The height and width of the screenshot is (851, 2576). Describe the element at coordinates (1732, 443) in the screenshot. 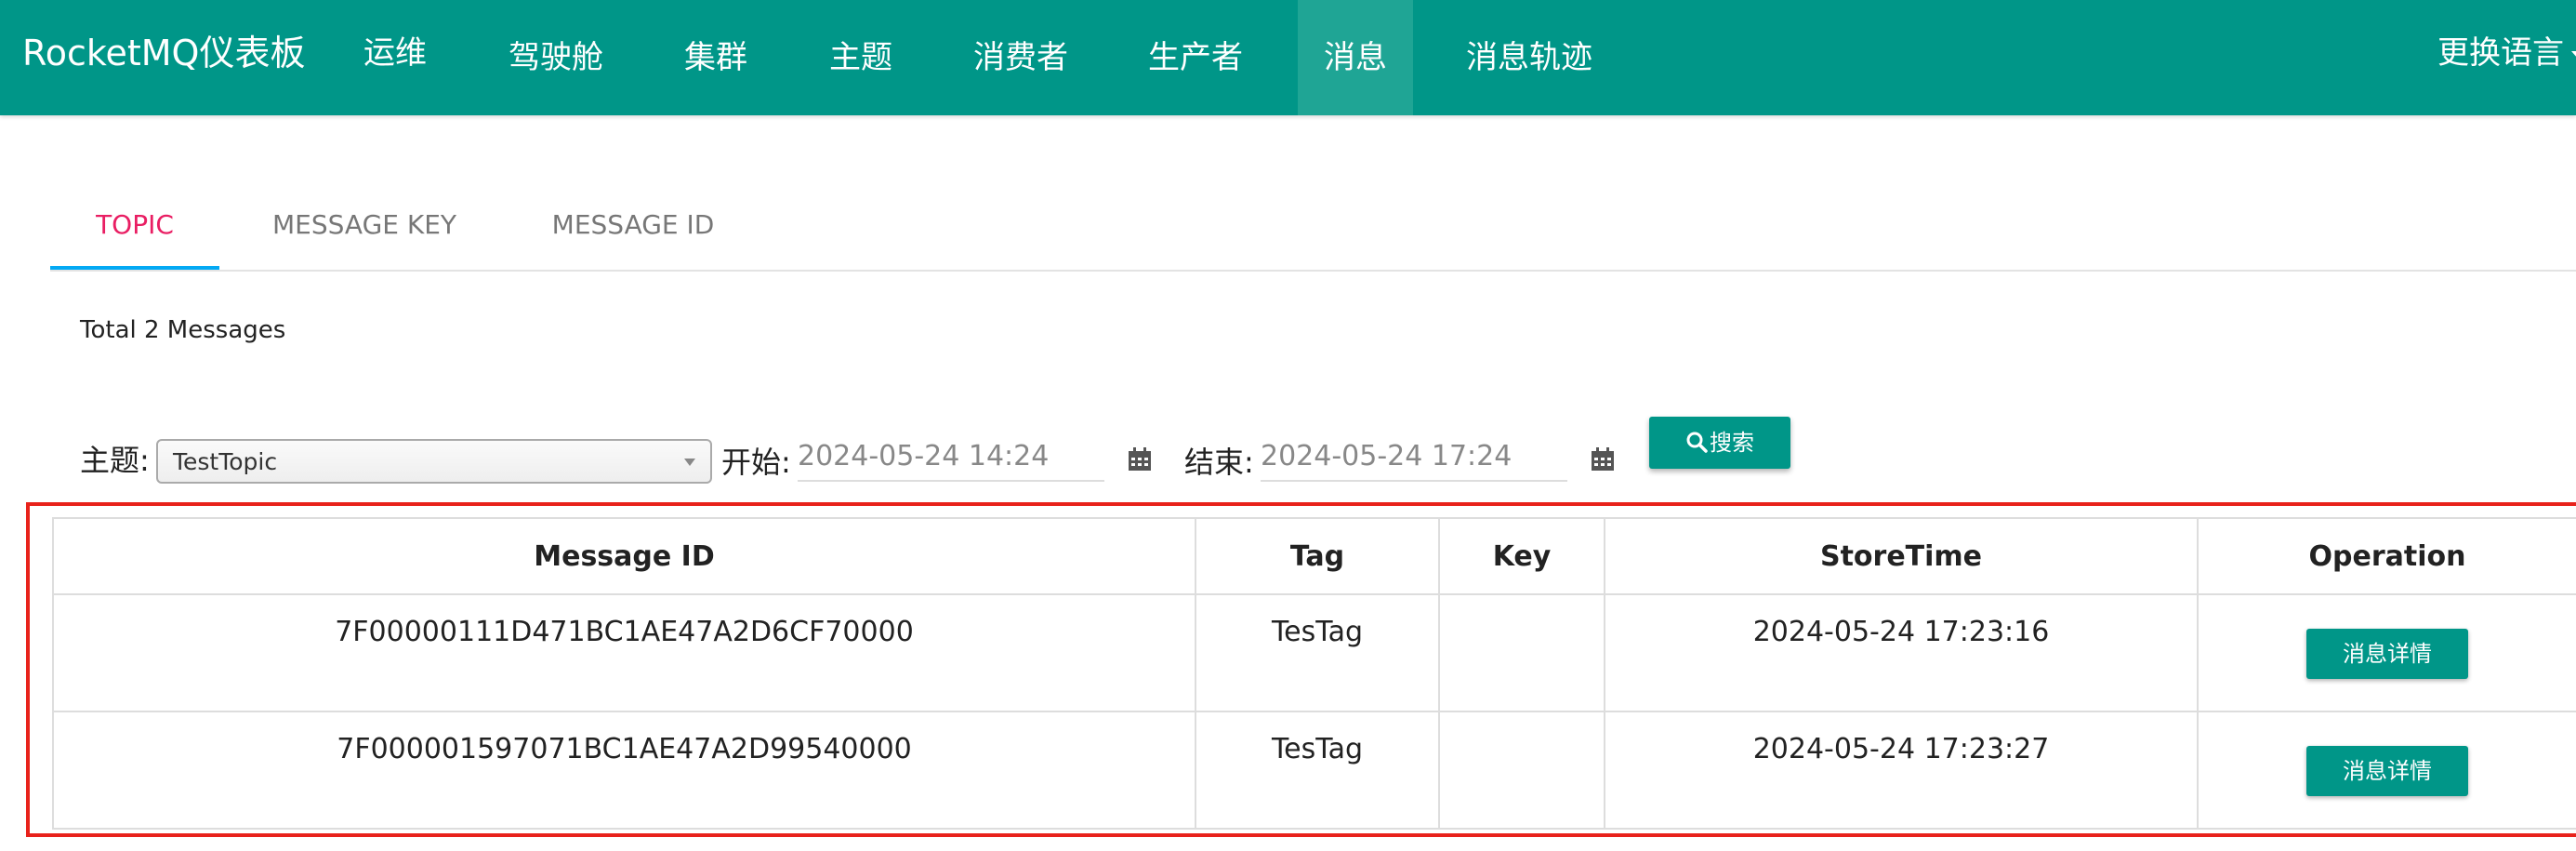

I see `search-button-label: 搜索` at that location.